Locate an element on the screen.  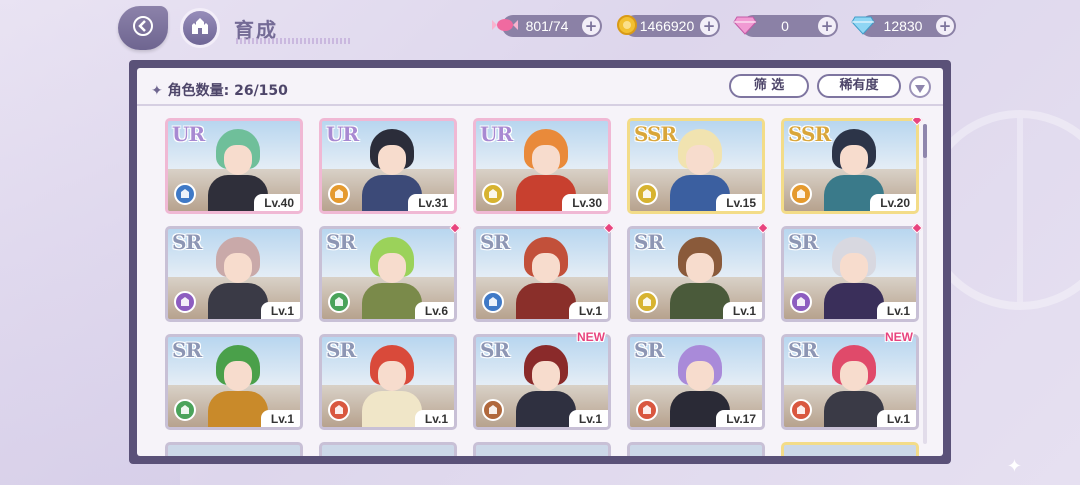
character-card: SR Lv.6 is located at coordinates (388, 274).